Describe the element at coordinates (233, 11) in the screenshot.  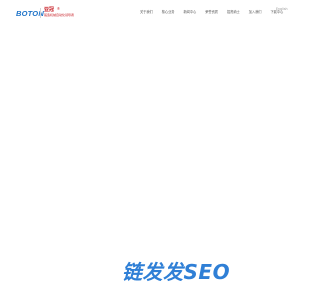
I see `nav-item-careers: 招贤纳士` at that location.